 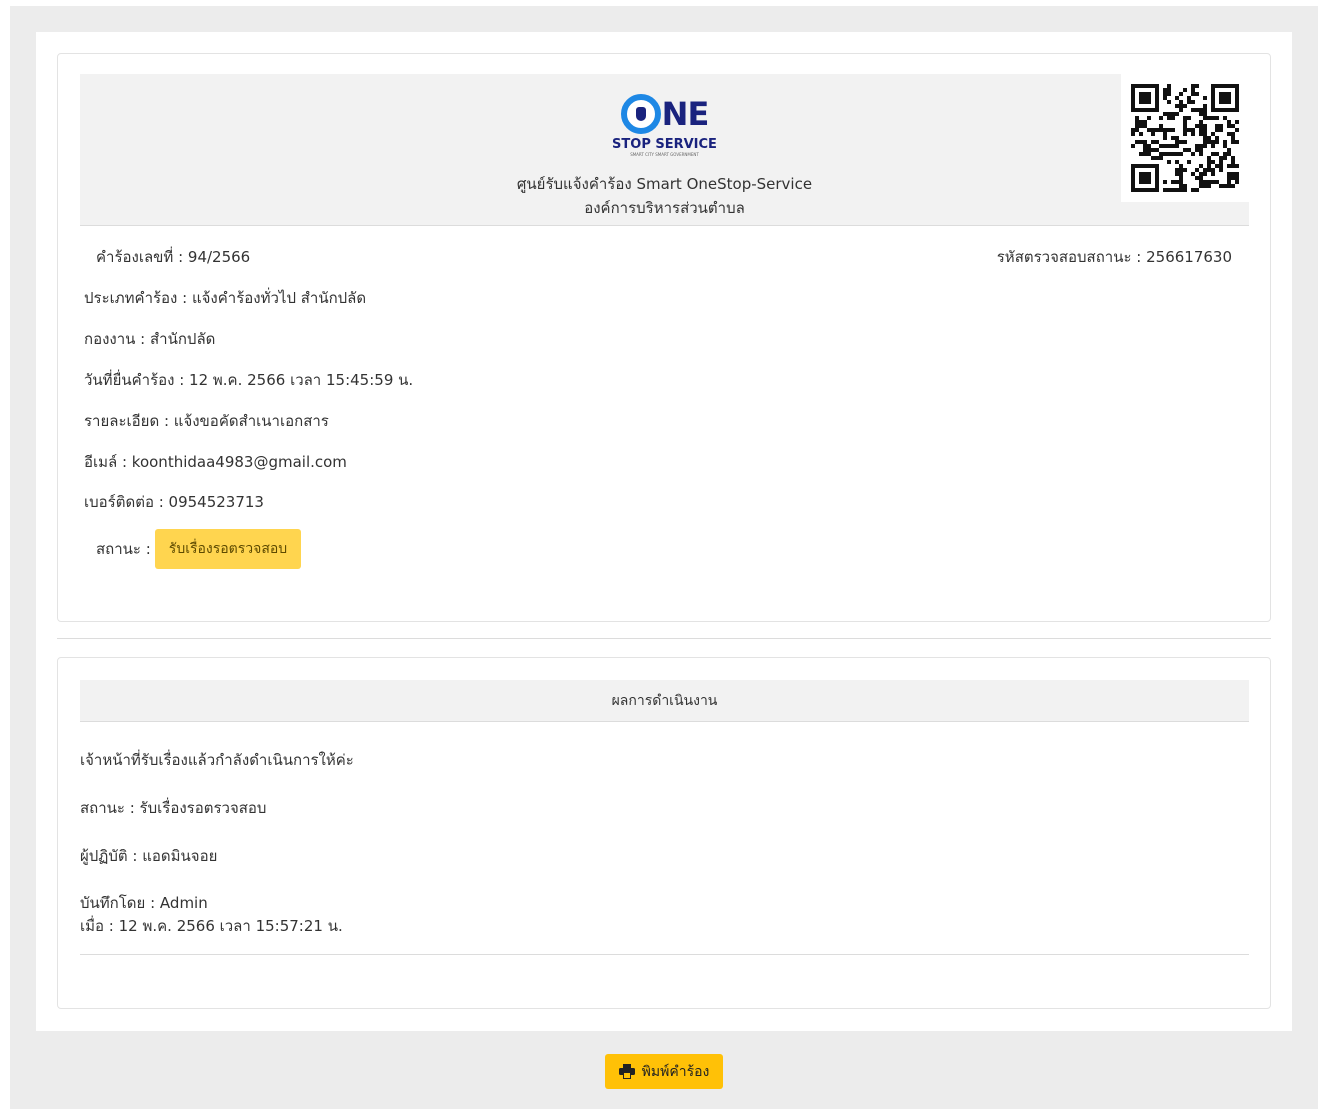 What do you see at coordinates (1114, 257) in the screenshot?
I see `tracking-code: รหัสตรวจสอบสถานะ : 256617630` at bounding box center [1114, 257].